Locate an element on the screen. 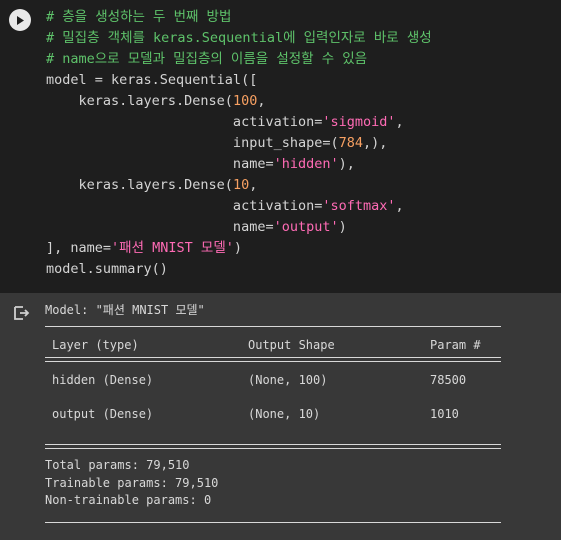 The image size is (561, 540). non-trainable-params: Non-trainable params: 0 is located at coordinates (128, 500).